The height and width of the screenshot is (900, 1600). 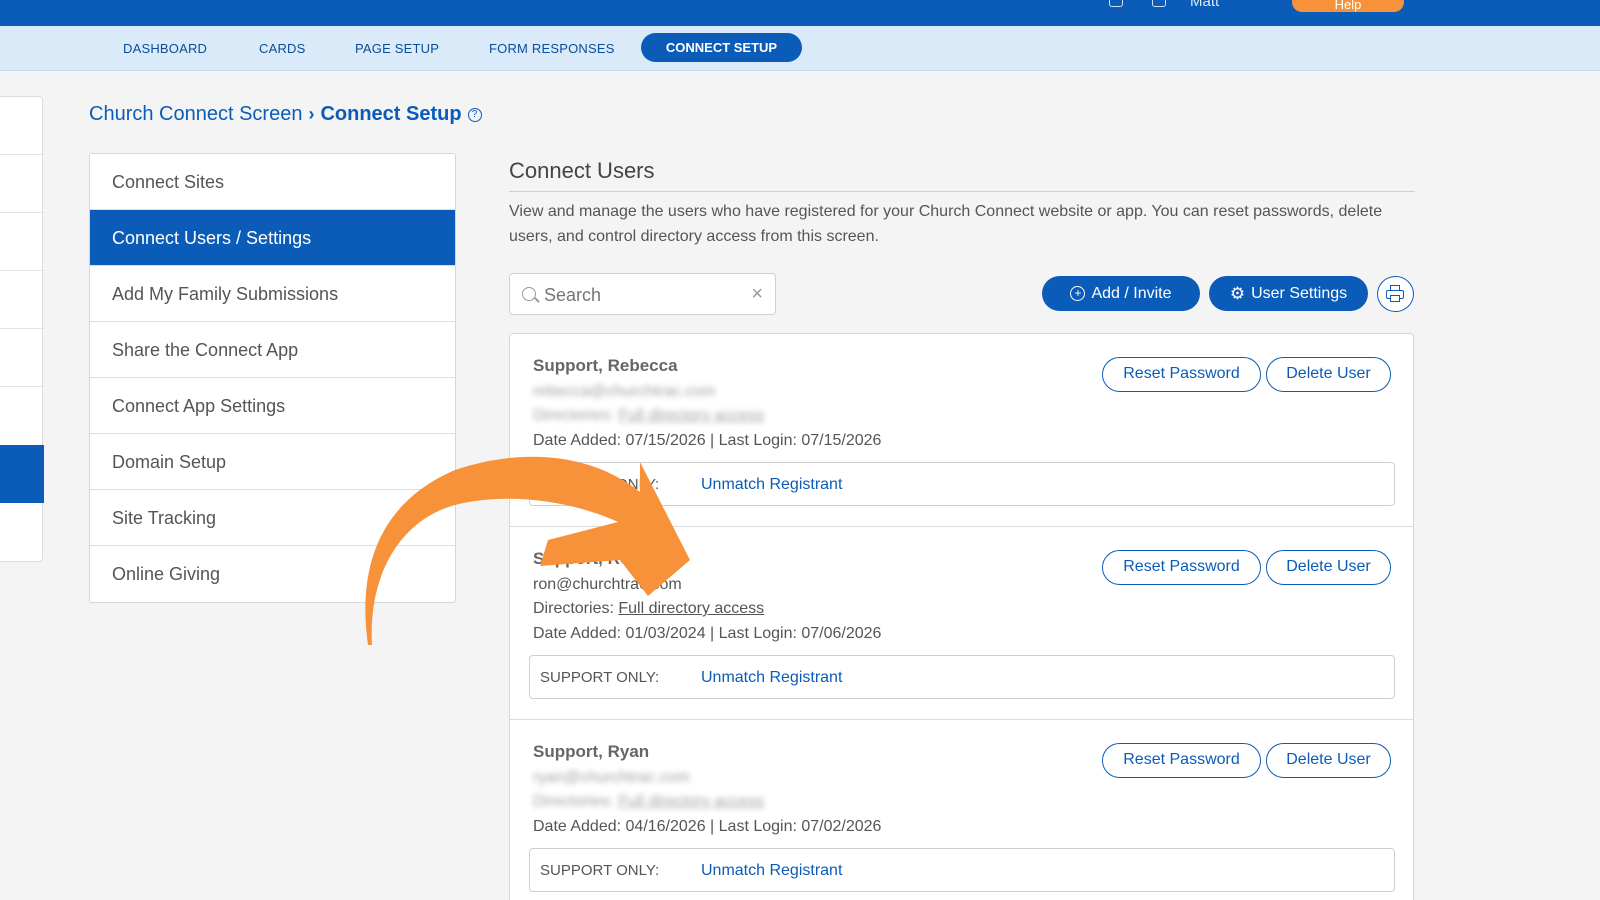 What do you see at coordinates (1159, 3) in the screenshot?
I see `bell-icon` at bounding box center [1159, 3].